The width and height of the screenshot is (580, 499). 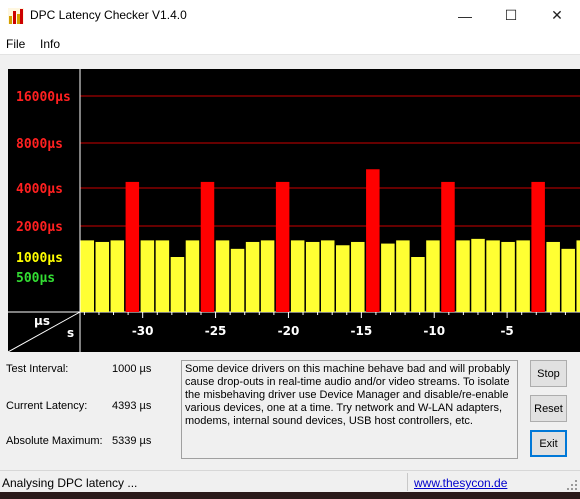 What do you see at coordinates (434, 331) in the screenshot?
I see `x-tick-label: -10` at bounding box center [434, 331].